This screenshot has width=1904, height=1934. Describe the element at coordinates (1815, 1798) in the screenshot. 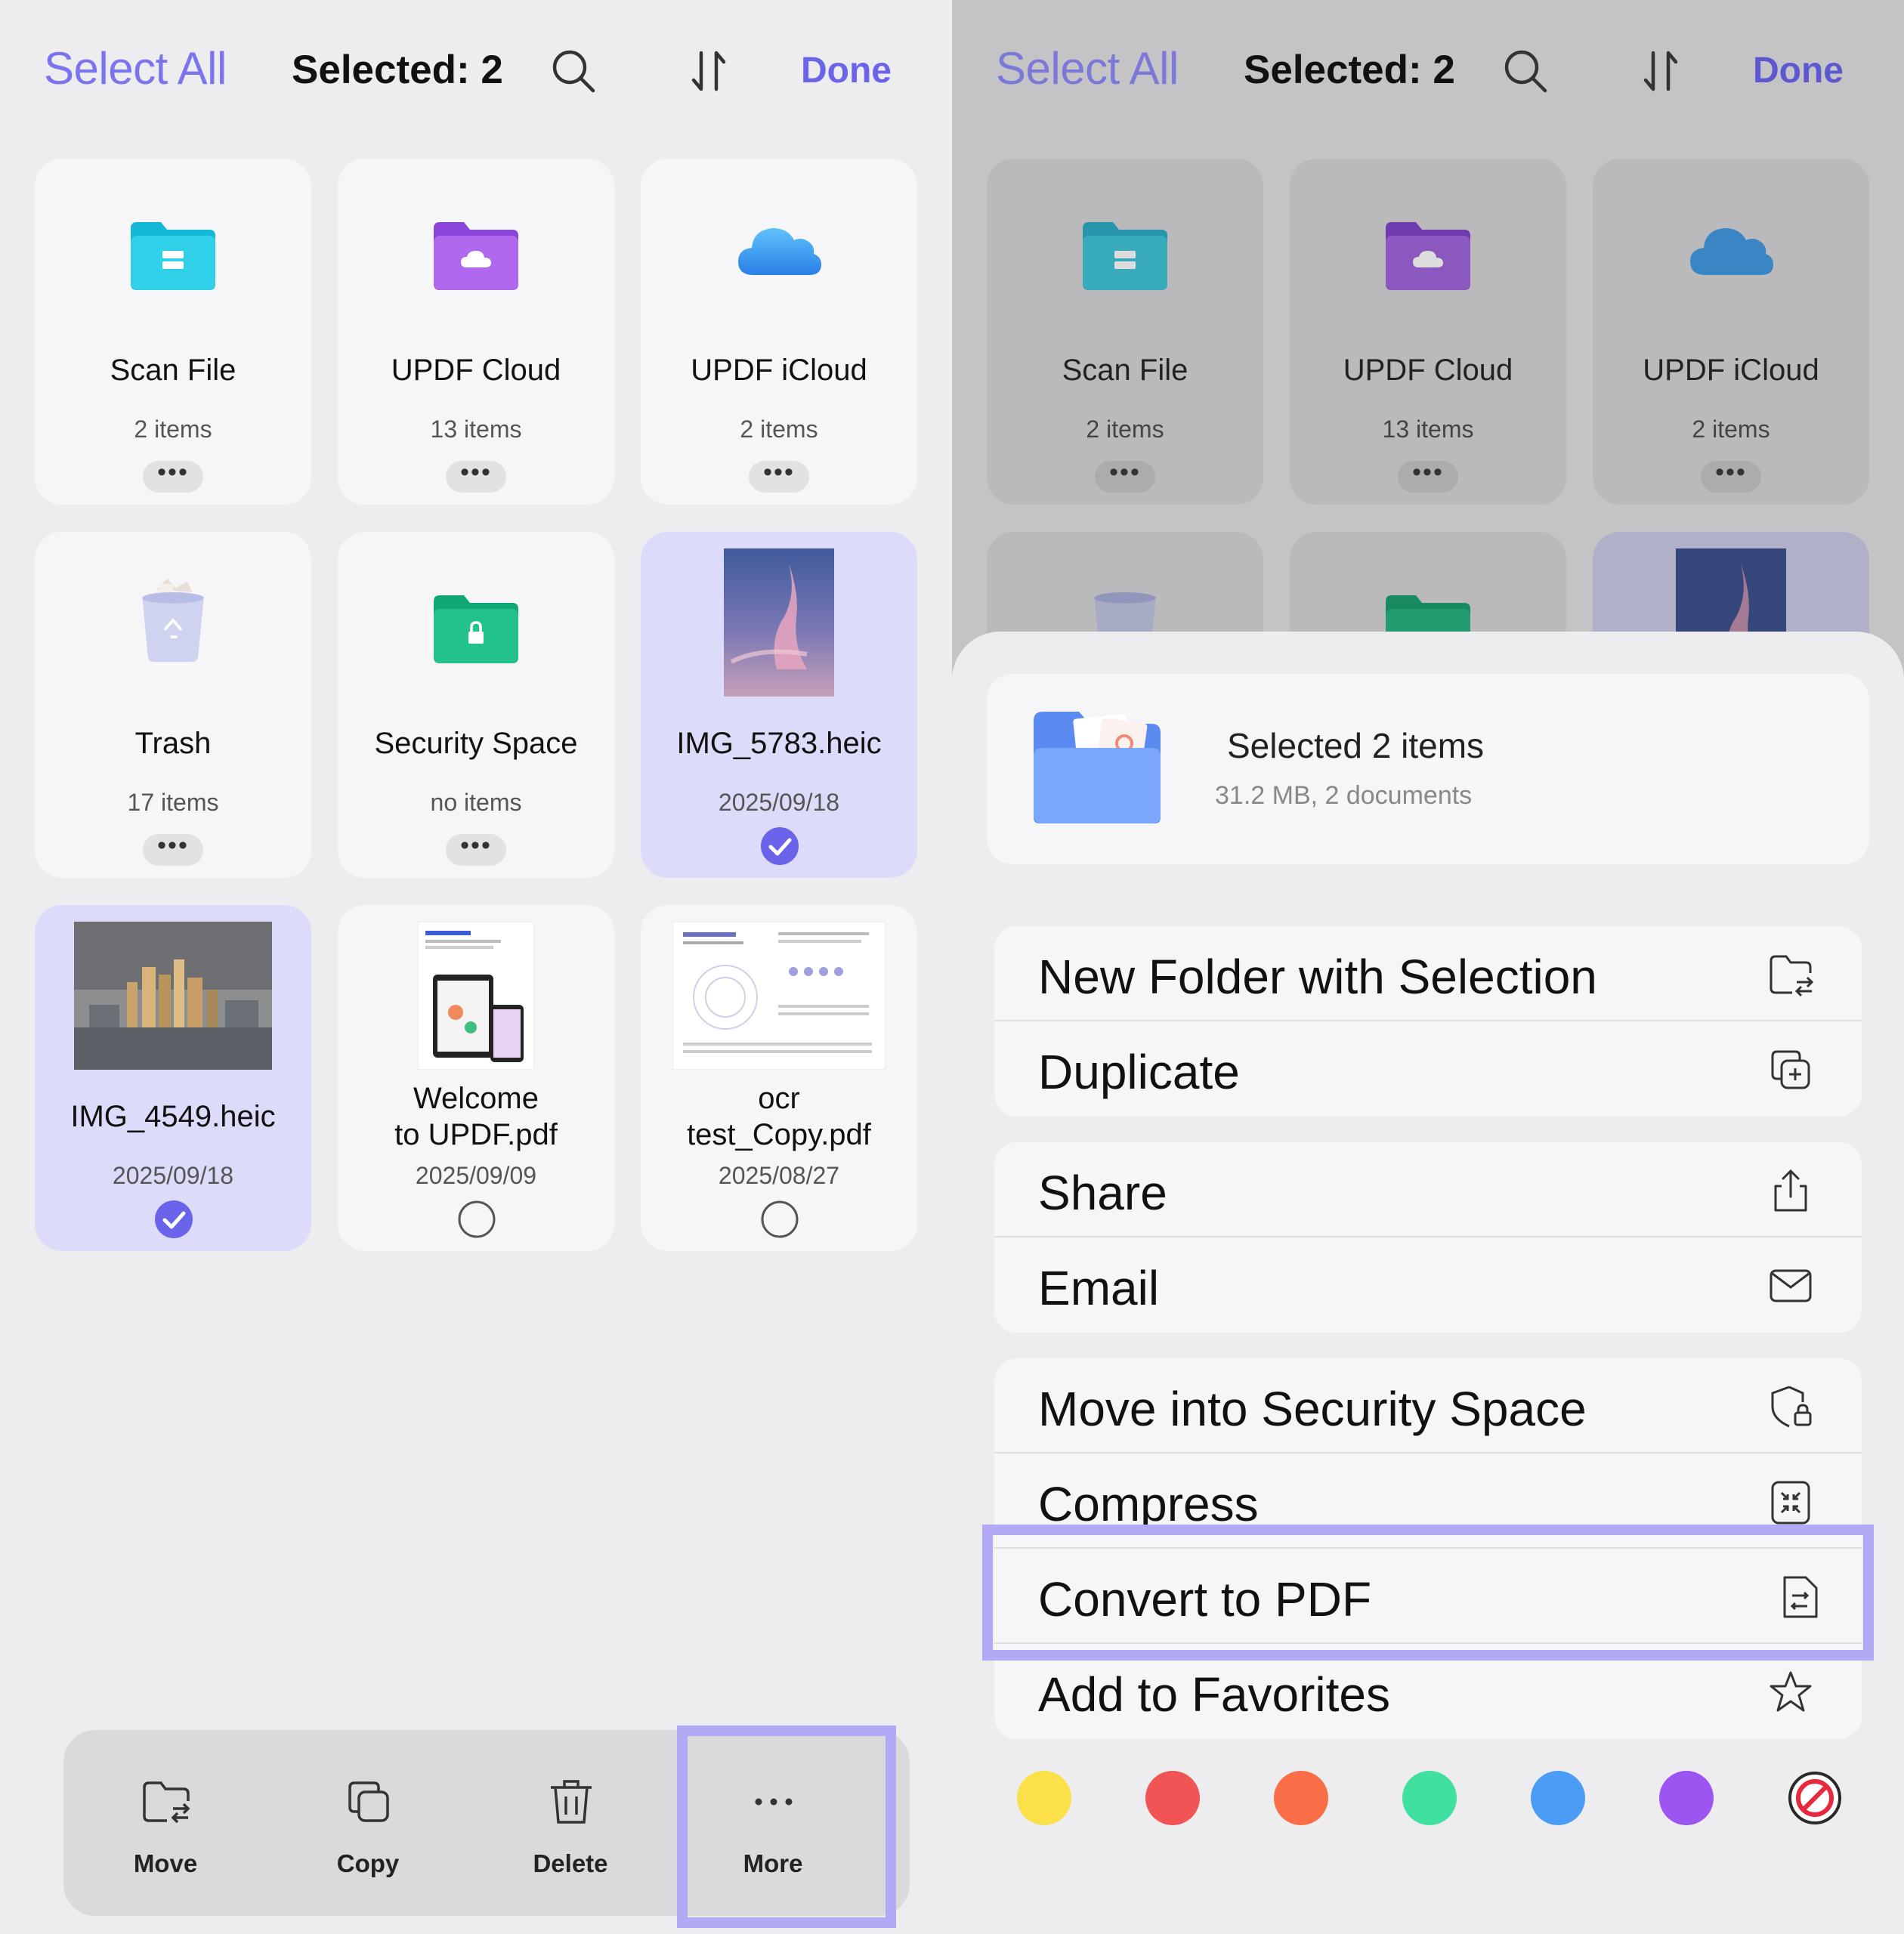

I see `no-tag-icon` at that location.